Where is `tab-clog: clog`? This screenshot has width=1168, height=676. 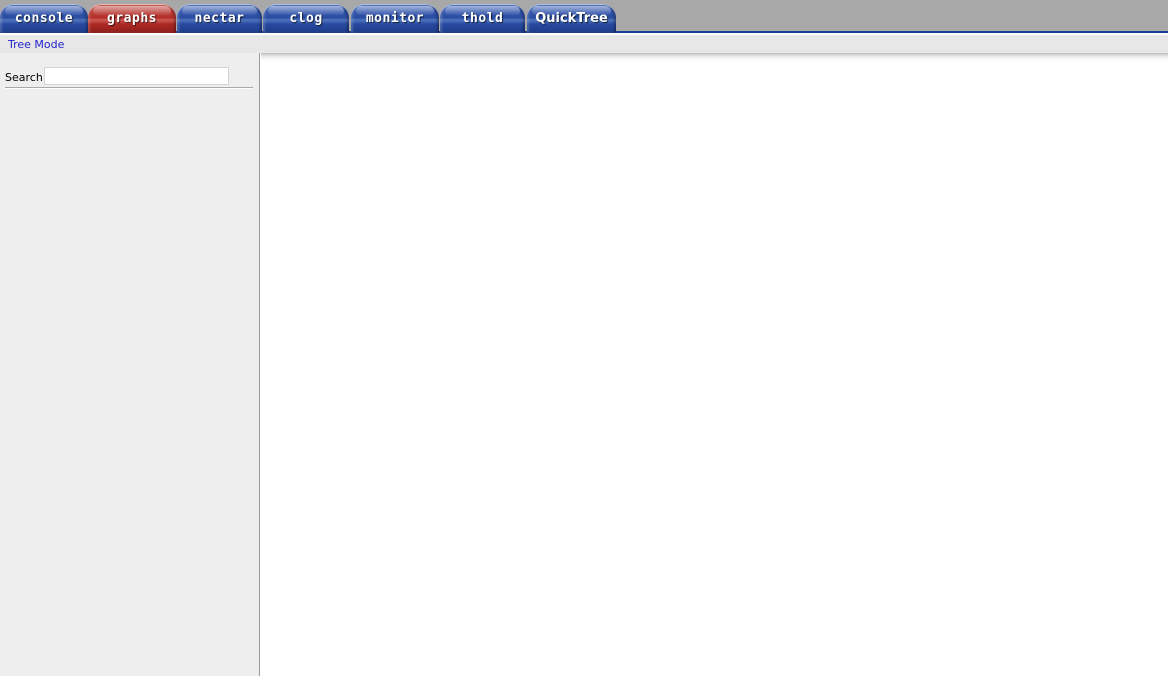
tab-clog: clog is located at coordinates (306, 18).